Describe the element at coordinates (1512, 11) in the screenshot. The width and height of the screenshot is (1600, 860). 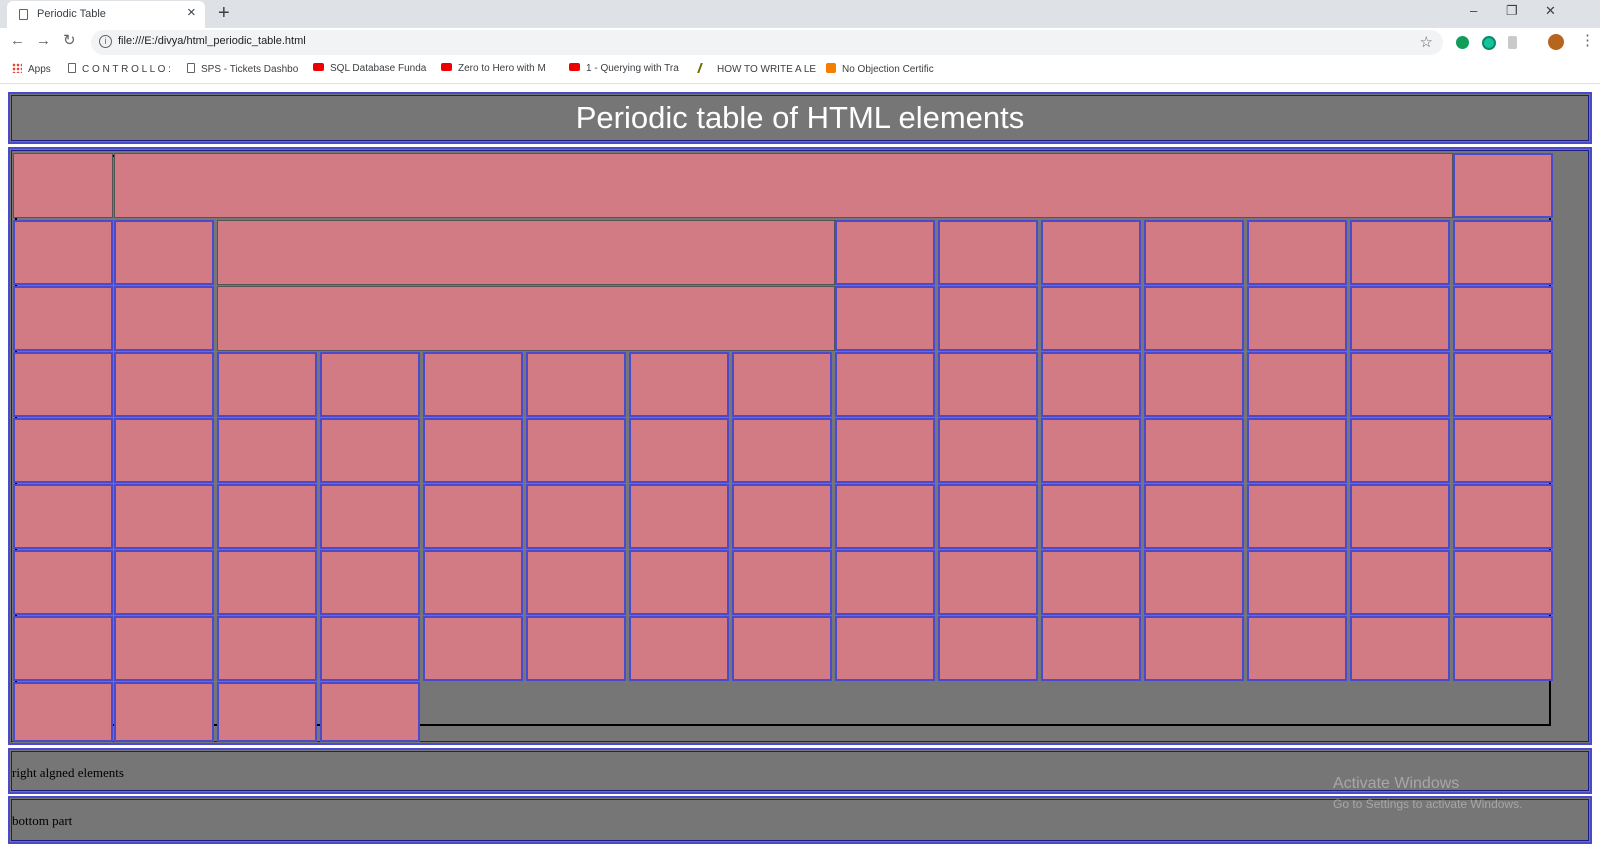
I see `restore-button: ❐` at that location.